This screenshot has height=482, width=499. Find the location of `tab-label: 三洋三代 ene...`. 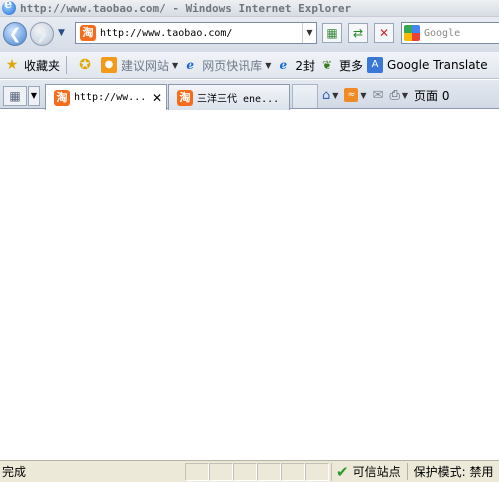

tab-label: 三洋三代 ene... is located at coordinates (238, 99).